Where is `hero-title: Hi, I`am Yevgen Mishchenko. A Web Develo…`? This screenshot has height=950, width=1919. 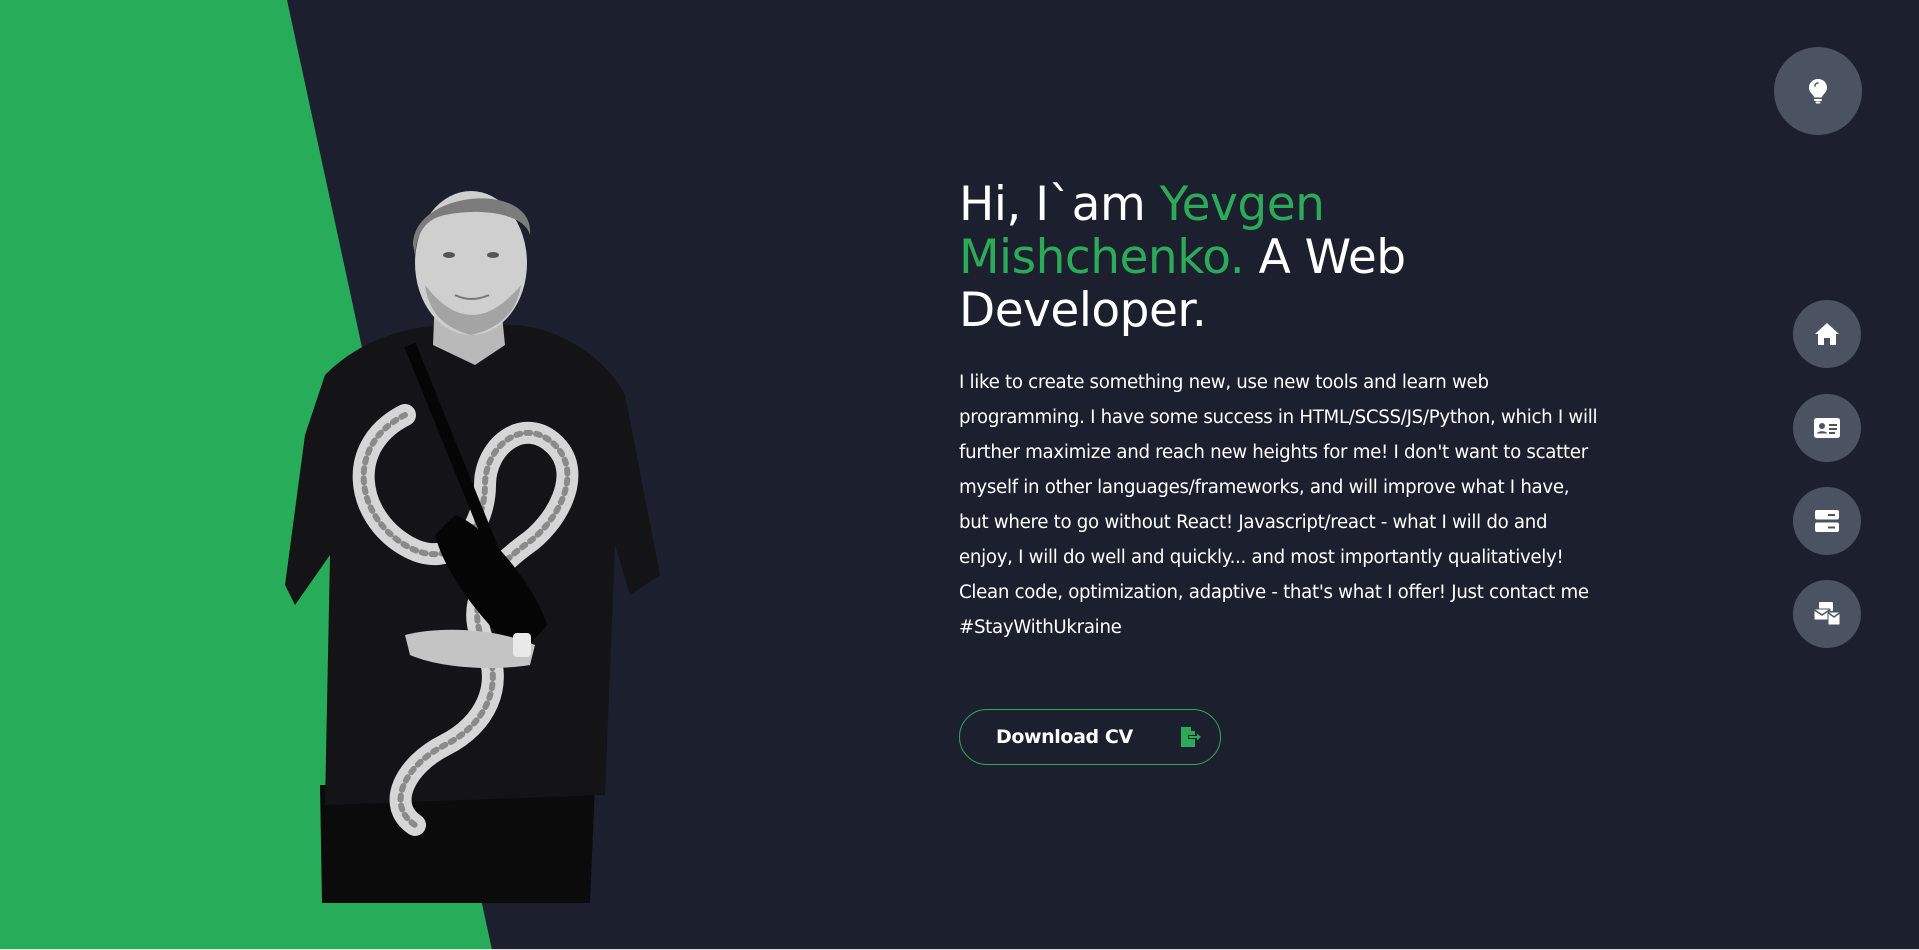 hero-title: Hi, I`am Yevgen Mishchenko. A Web Develo… is located at coordinates (1279, 257).